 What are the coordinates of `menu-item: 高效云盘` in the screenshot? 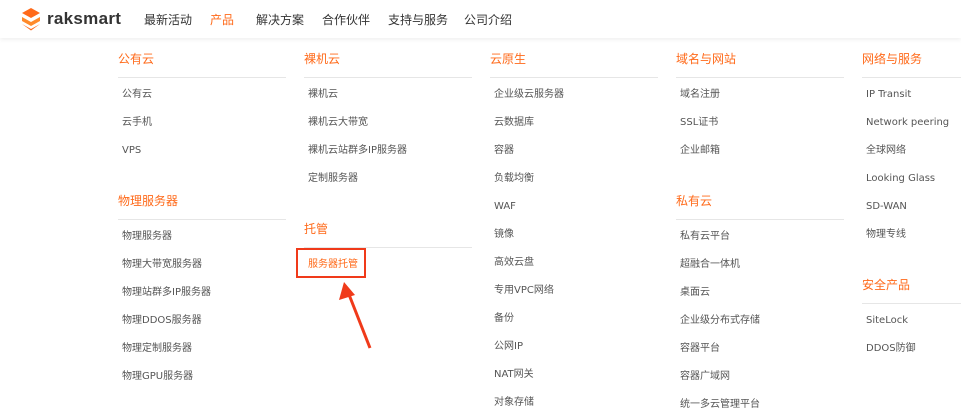 It's located at (574, 263).